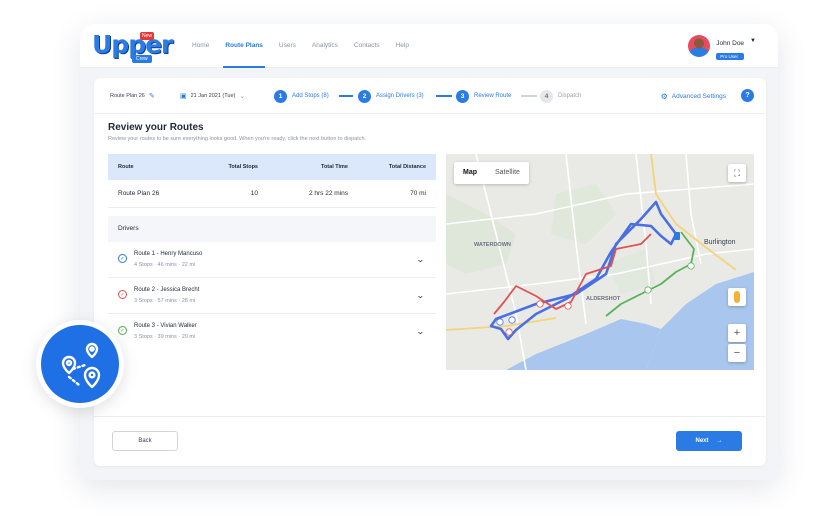  What do you see at coordinates (737, 353) in the screenshot?
I see `zoom-out-button: −` at bounding box center [737, 353].